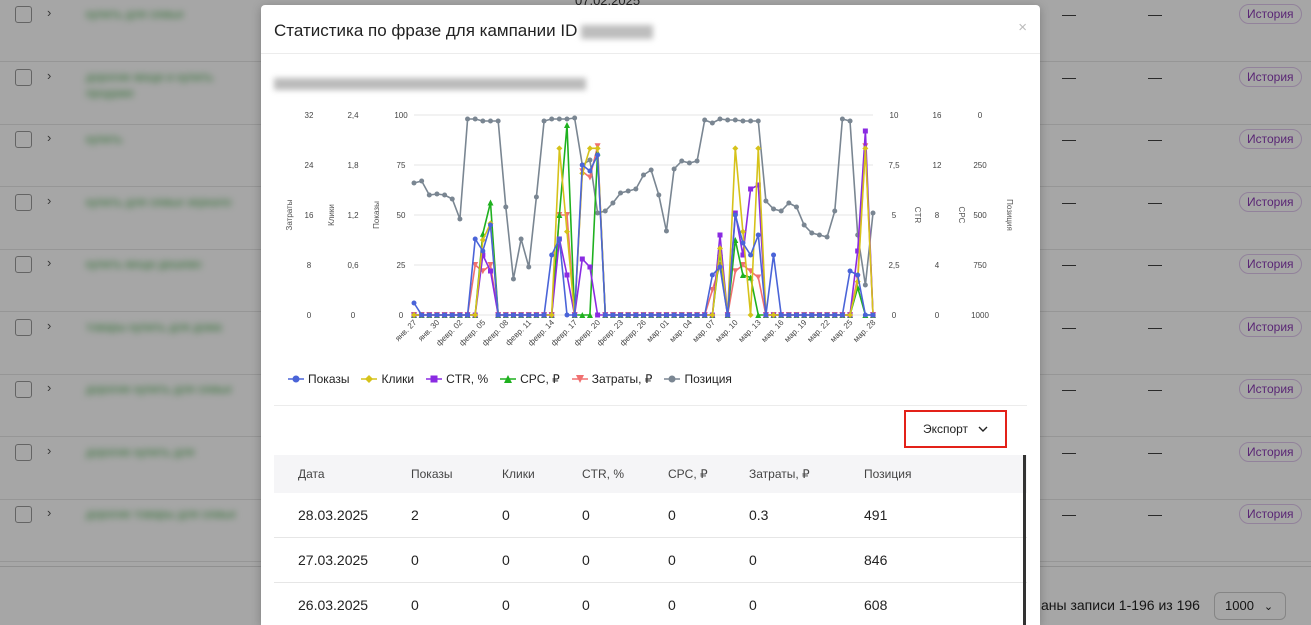  I want to click on axis-tick-label: 16, so click(309, 215).